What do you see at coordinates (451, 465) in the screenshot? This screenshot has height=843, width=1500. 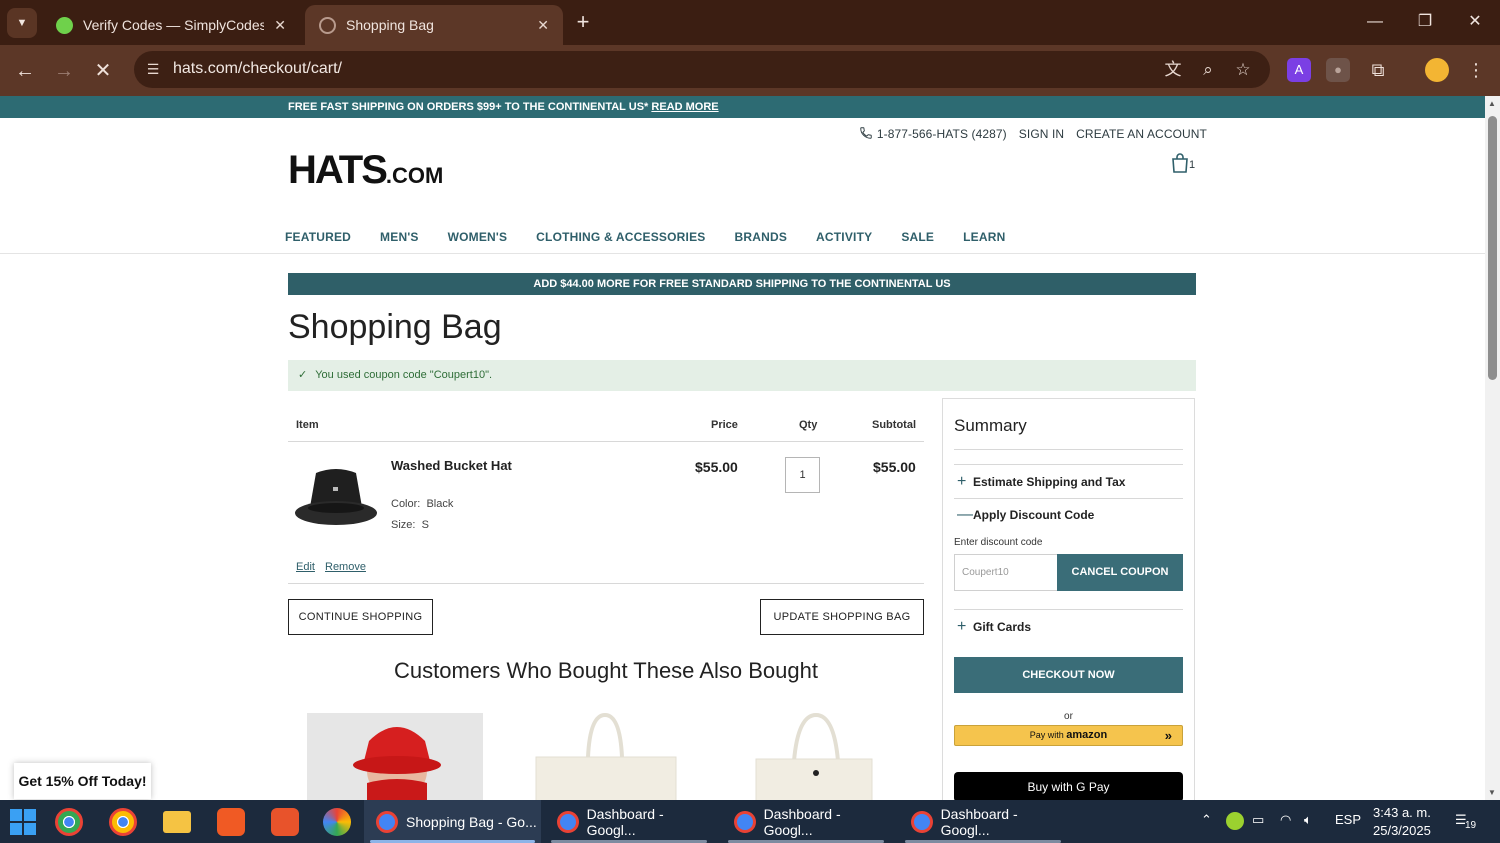 I see `item-name: Washed Bucket Hat` at bounding box center [451, 465].